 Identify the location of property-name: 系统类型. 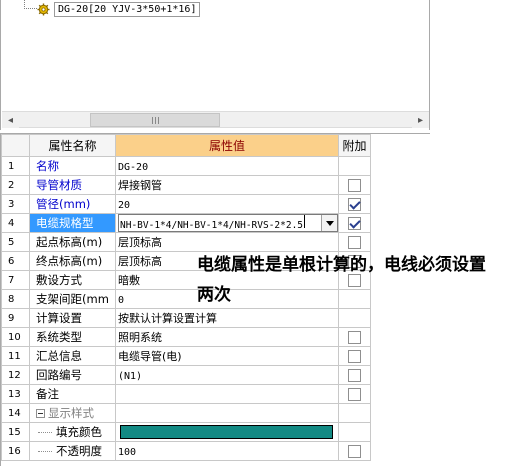
(72, 337).